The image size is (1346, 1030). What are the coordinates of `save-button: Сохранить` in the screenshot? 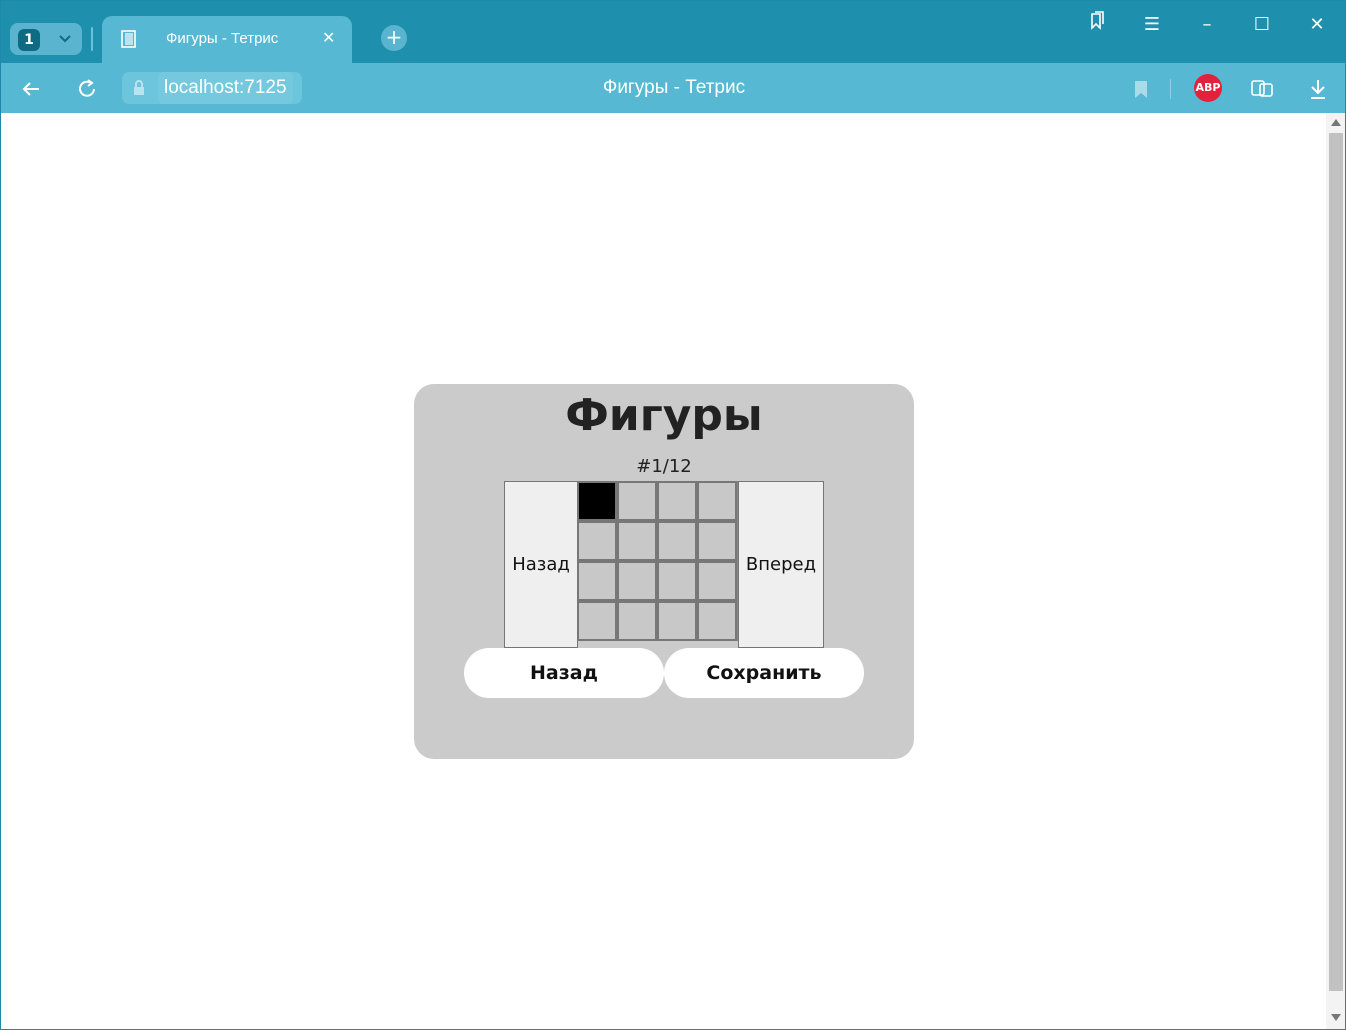 It's located at (764, 673).